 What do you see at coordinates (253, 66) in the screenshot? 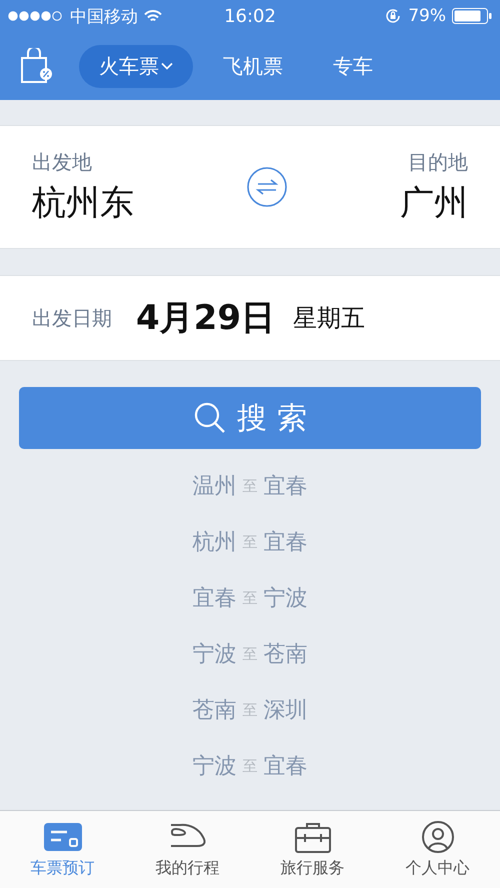
I see `nav-tab: 飞机票` at bounding box center [253, 66].